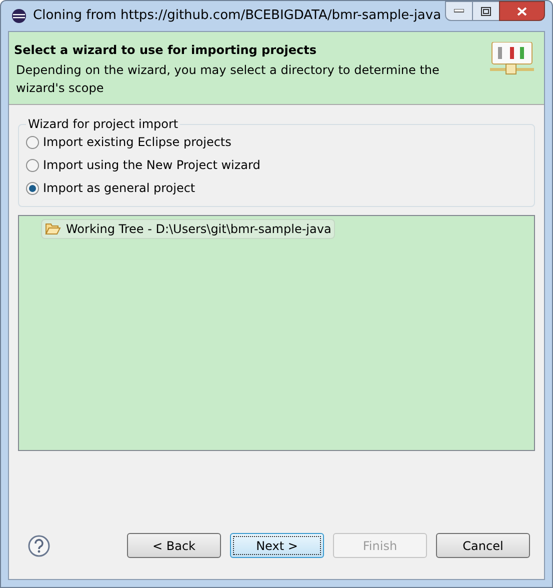  I want to click on wizard-button: Cancel, so click(483, 545).